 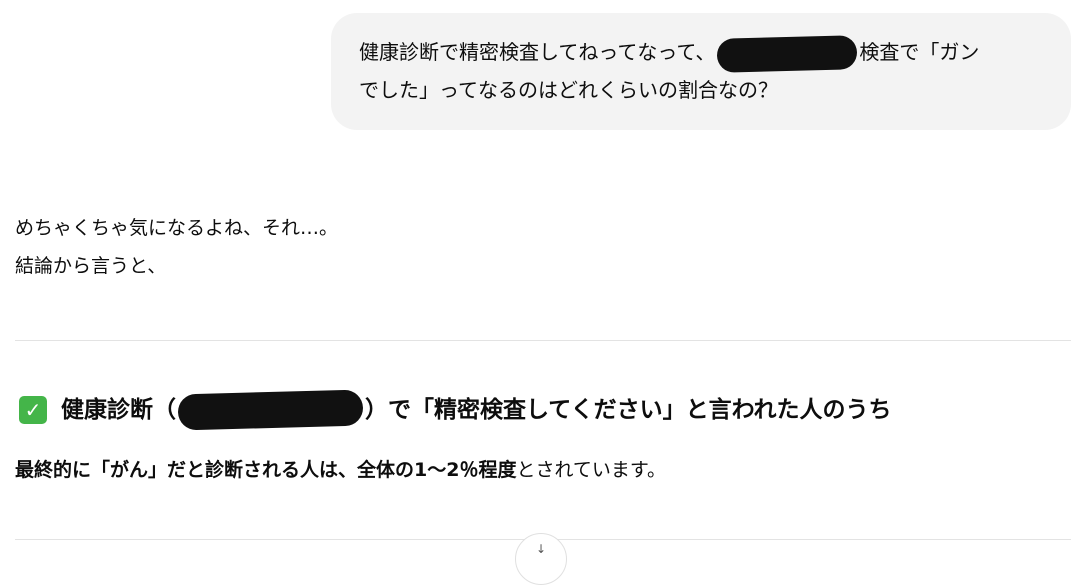 I want to click on summary-rest-text: とされています。, so click(x=591, y=470).